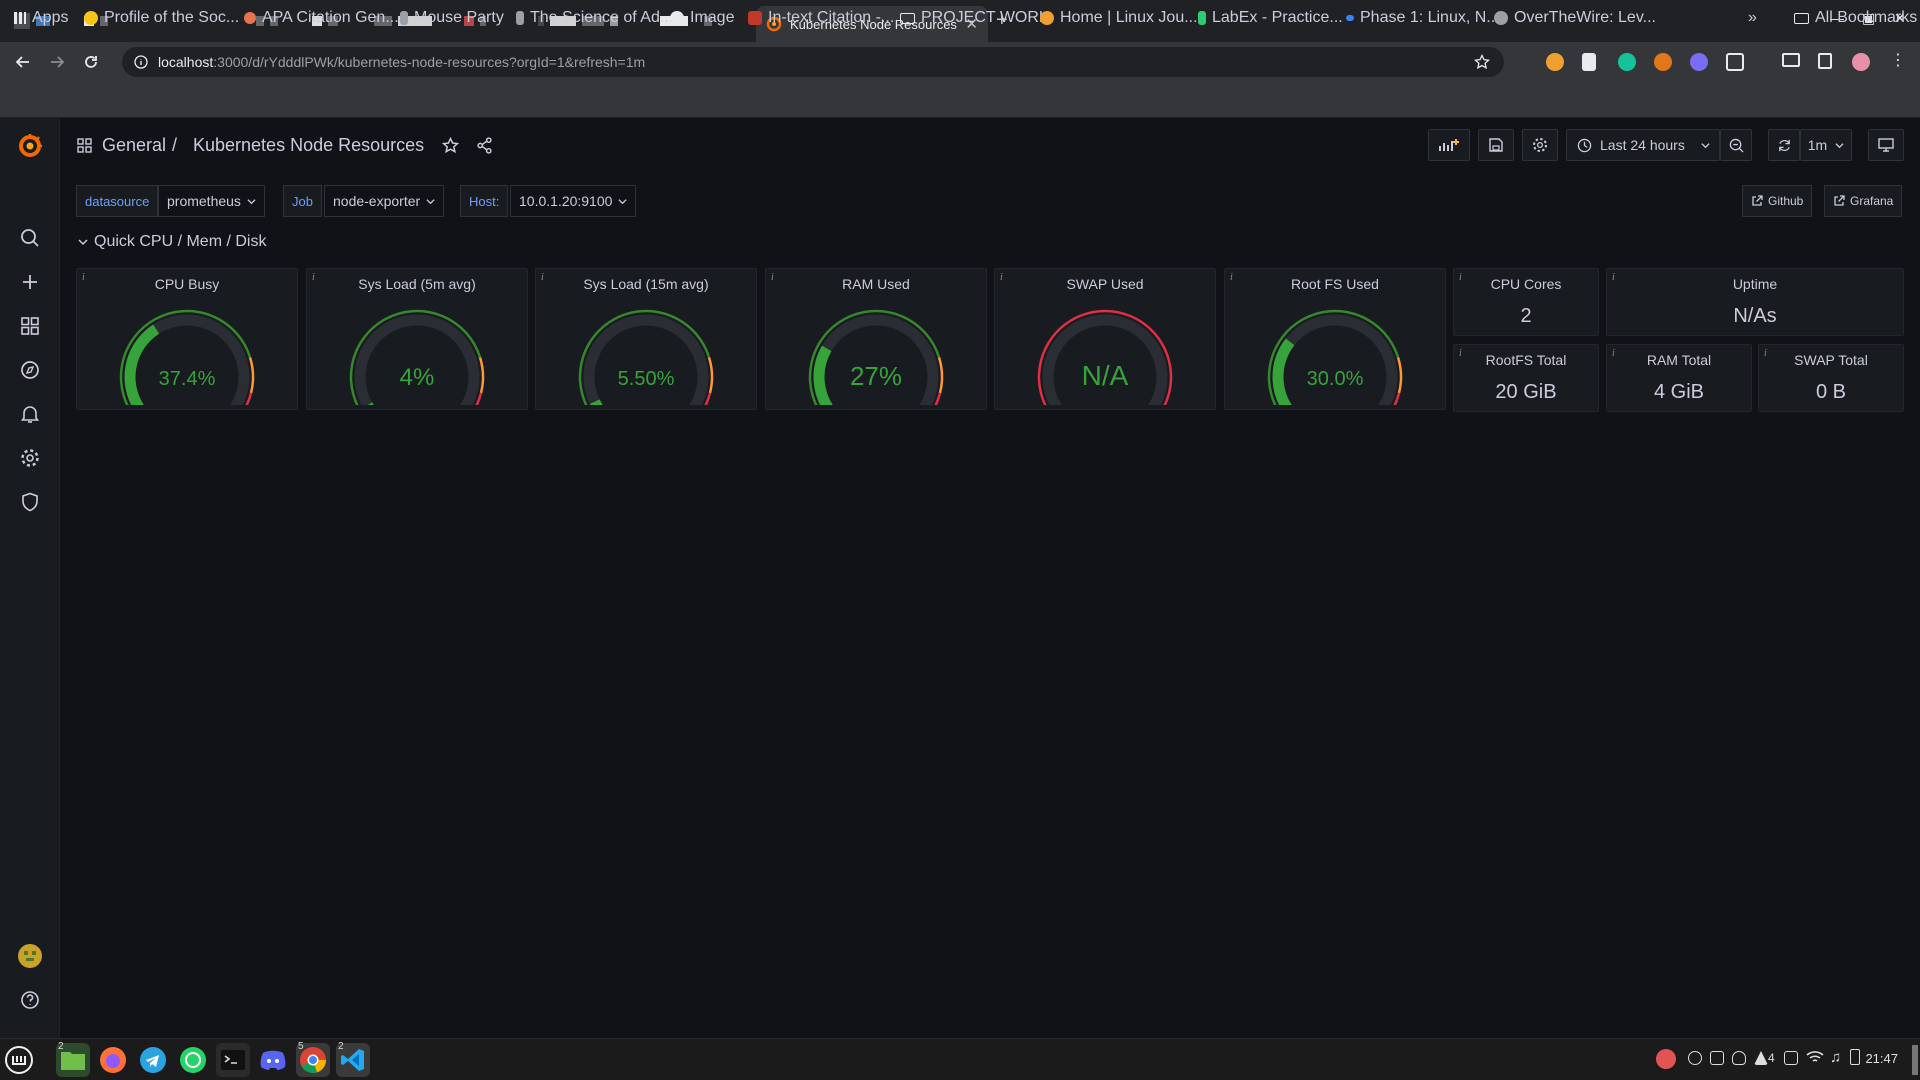 The height and width of the screenshot is (1080, 1920). I want to click on favorite-star-icon, so click(450, 145).